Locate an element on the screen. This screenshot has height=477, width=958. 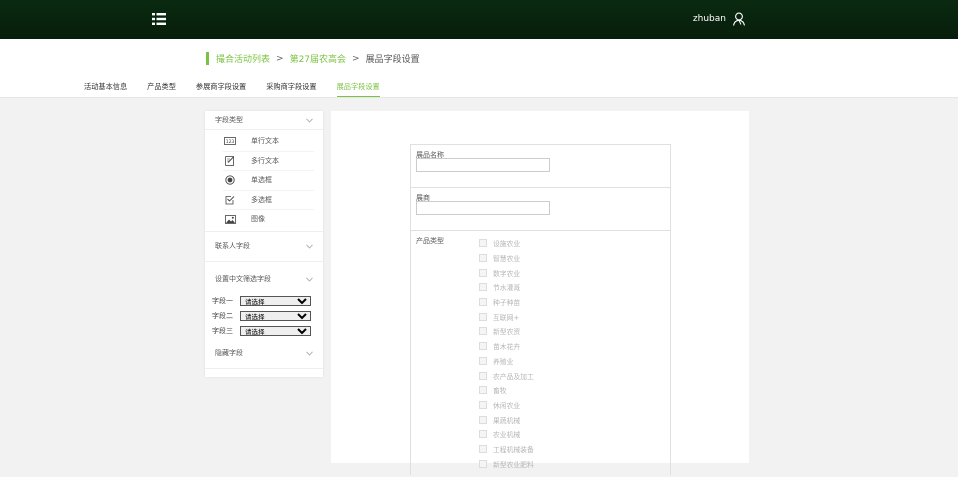
tab-exhibitor-fields: 参展商字段设置 is located at coordinates (221, 89).